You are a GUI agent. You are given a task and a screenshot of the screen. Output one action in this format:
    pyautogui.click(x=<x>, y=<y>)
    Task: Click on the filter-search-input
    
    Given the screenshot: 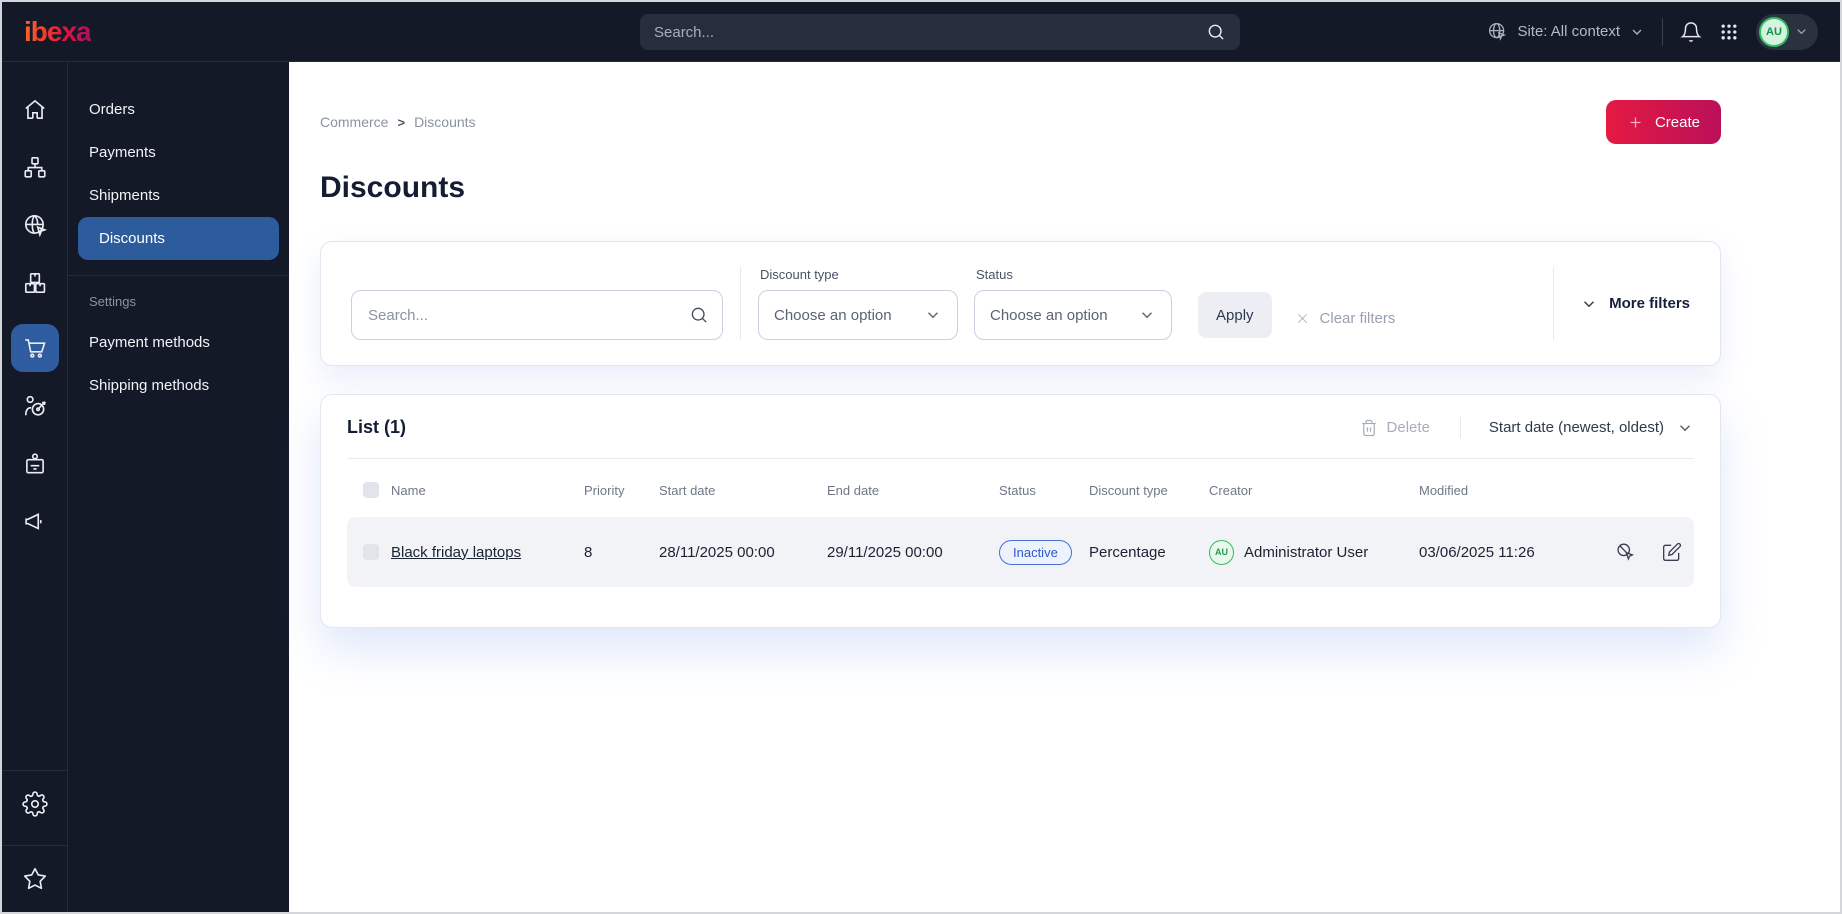 What is the action you would take?
    pyautogui.click(x=537, y=315)
    